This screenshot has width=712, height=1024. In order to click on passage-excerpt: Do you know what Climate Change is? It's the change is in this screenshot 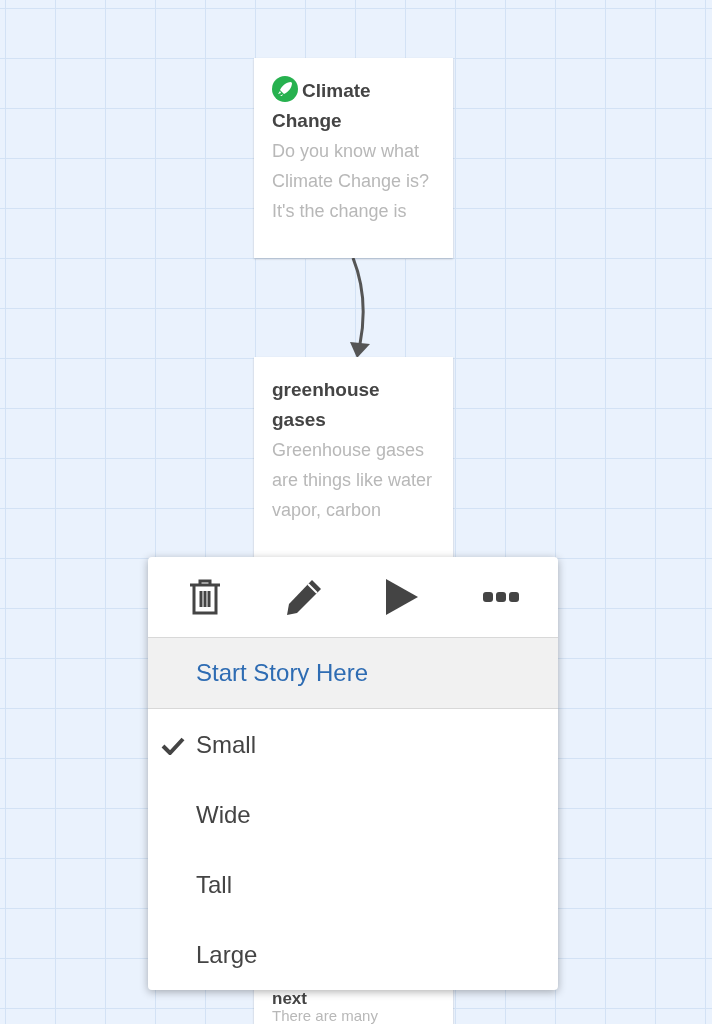, I will do `click(351, 181)`.